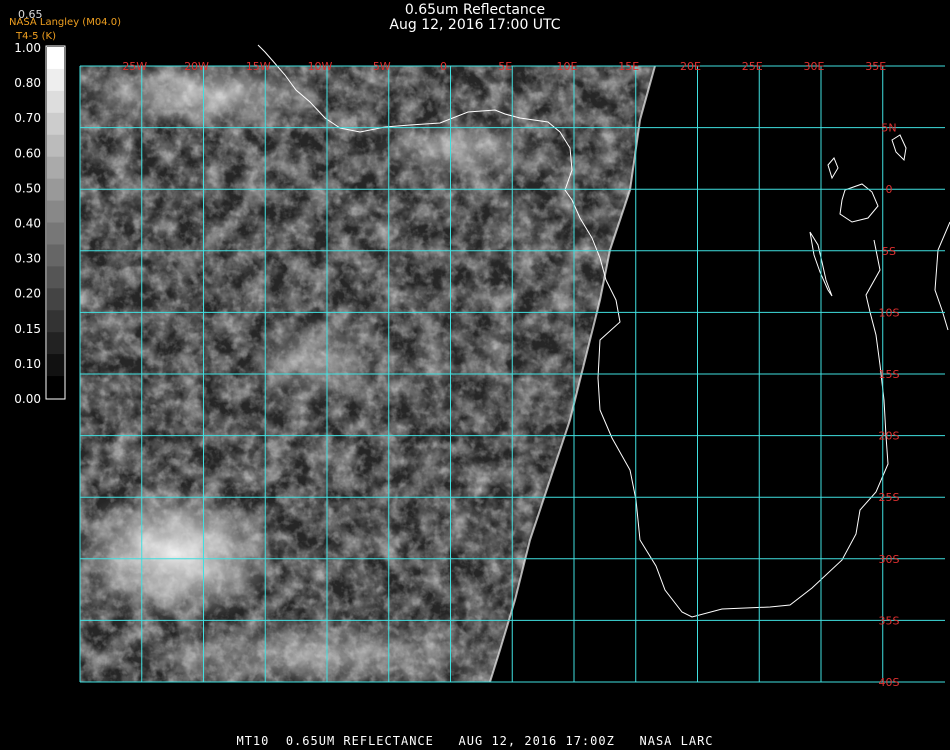  Describe the element at coordinates (27, 153) in the screenshot. I see `colorbar-tick-label: 0.60` at that location.